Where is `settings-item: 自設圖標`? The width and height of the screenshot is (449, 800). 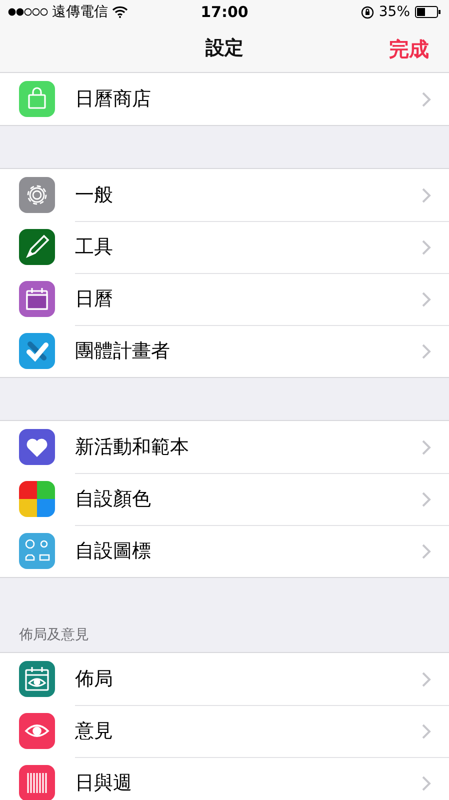 settings-item: 自設圖標 is located at coordinates (262, 551).